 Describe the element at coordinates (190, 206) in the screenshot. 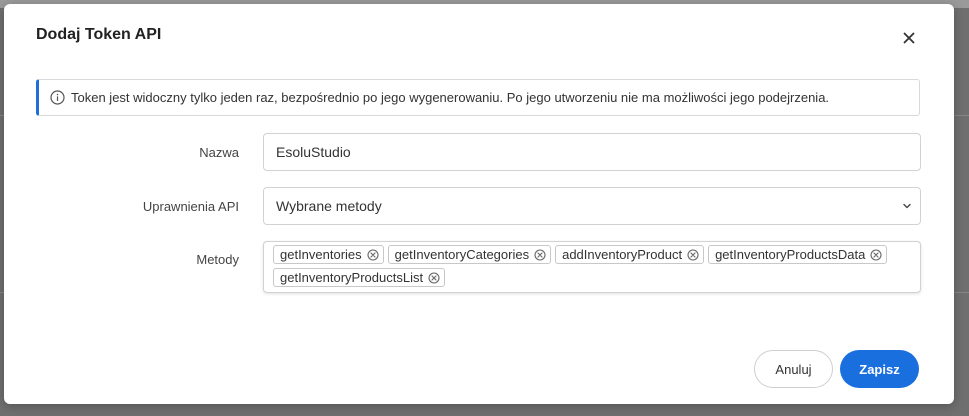

I see `permissions-label: Uprawnienia API` at that location.